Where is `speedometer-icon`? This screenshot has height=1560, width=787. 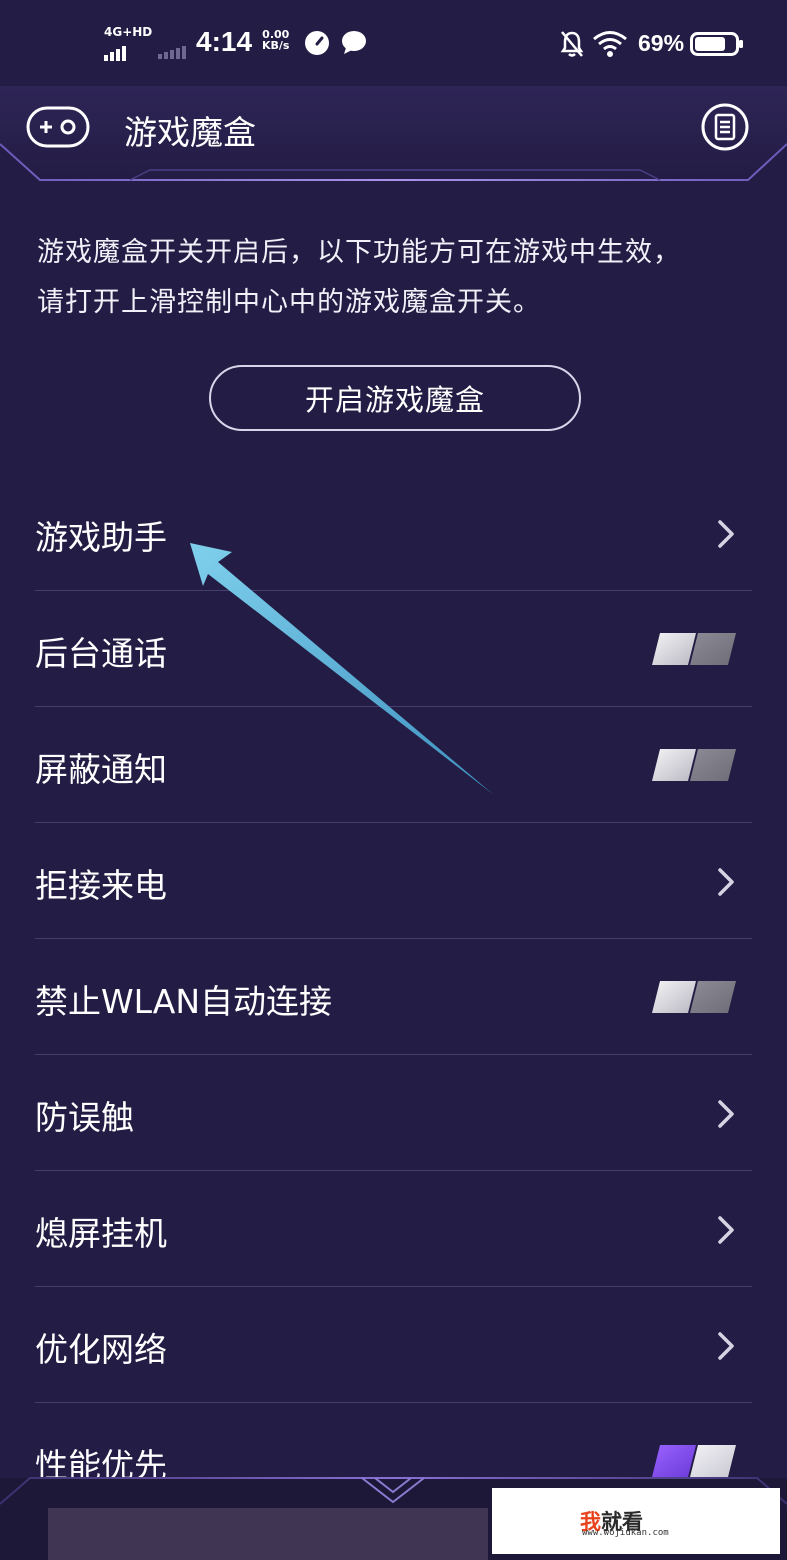
speedometer-icon is located at coordinates (317, 43).